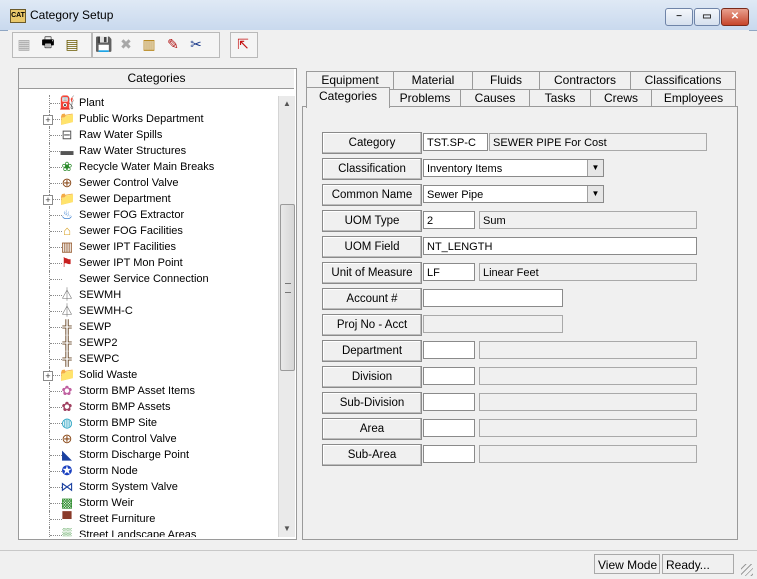  Describe the element at coordinates (287, 529) in the screenshot. I see `scroll-down-icon: ▼` at that location.